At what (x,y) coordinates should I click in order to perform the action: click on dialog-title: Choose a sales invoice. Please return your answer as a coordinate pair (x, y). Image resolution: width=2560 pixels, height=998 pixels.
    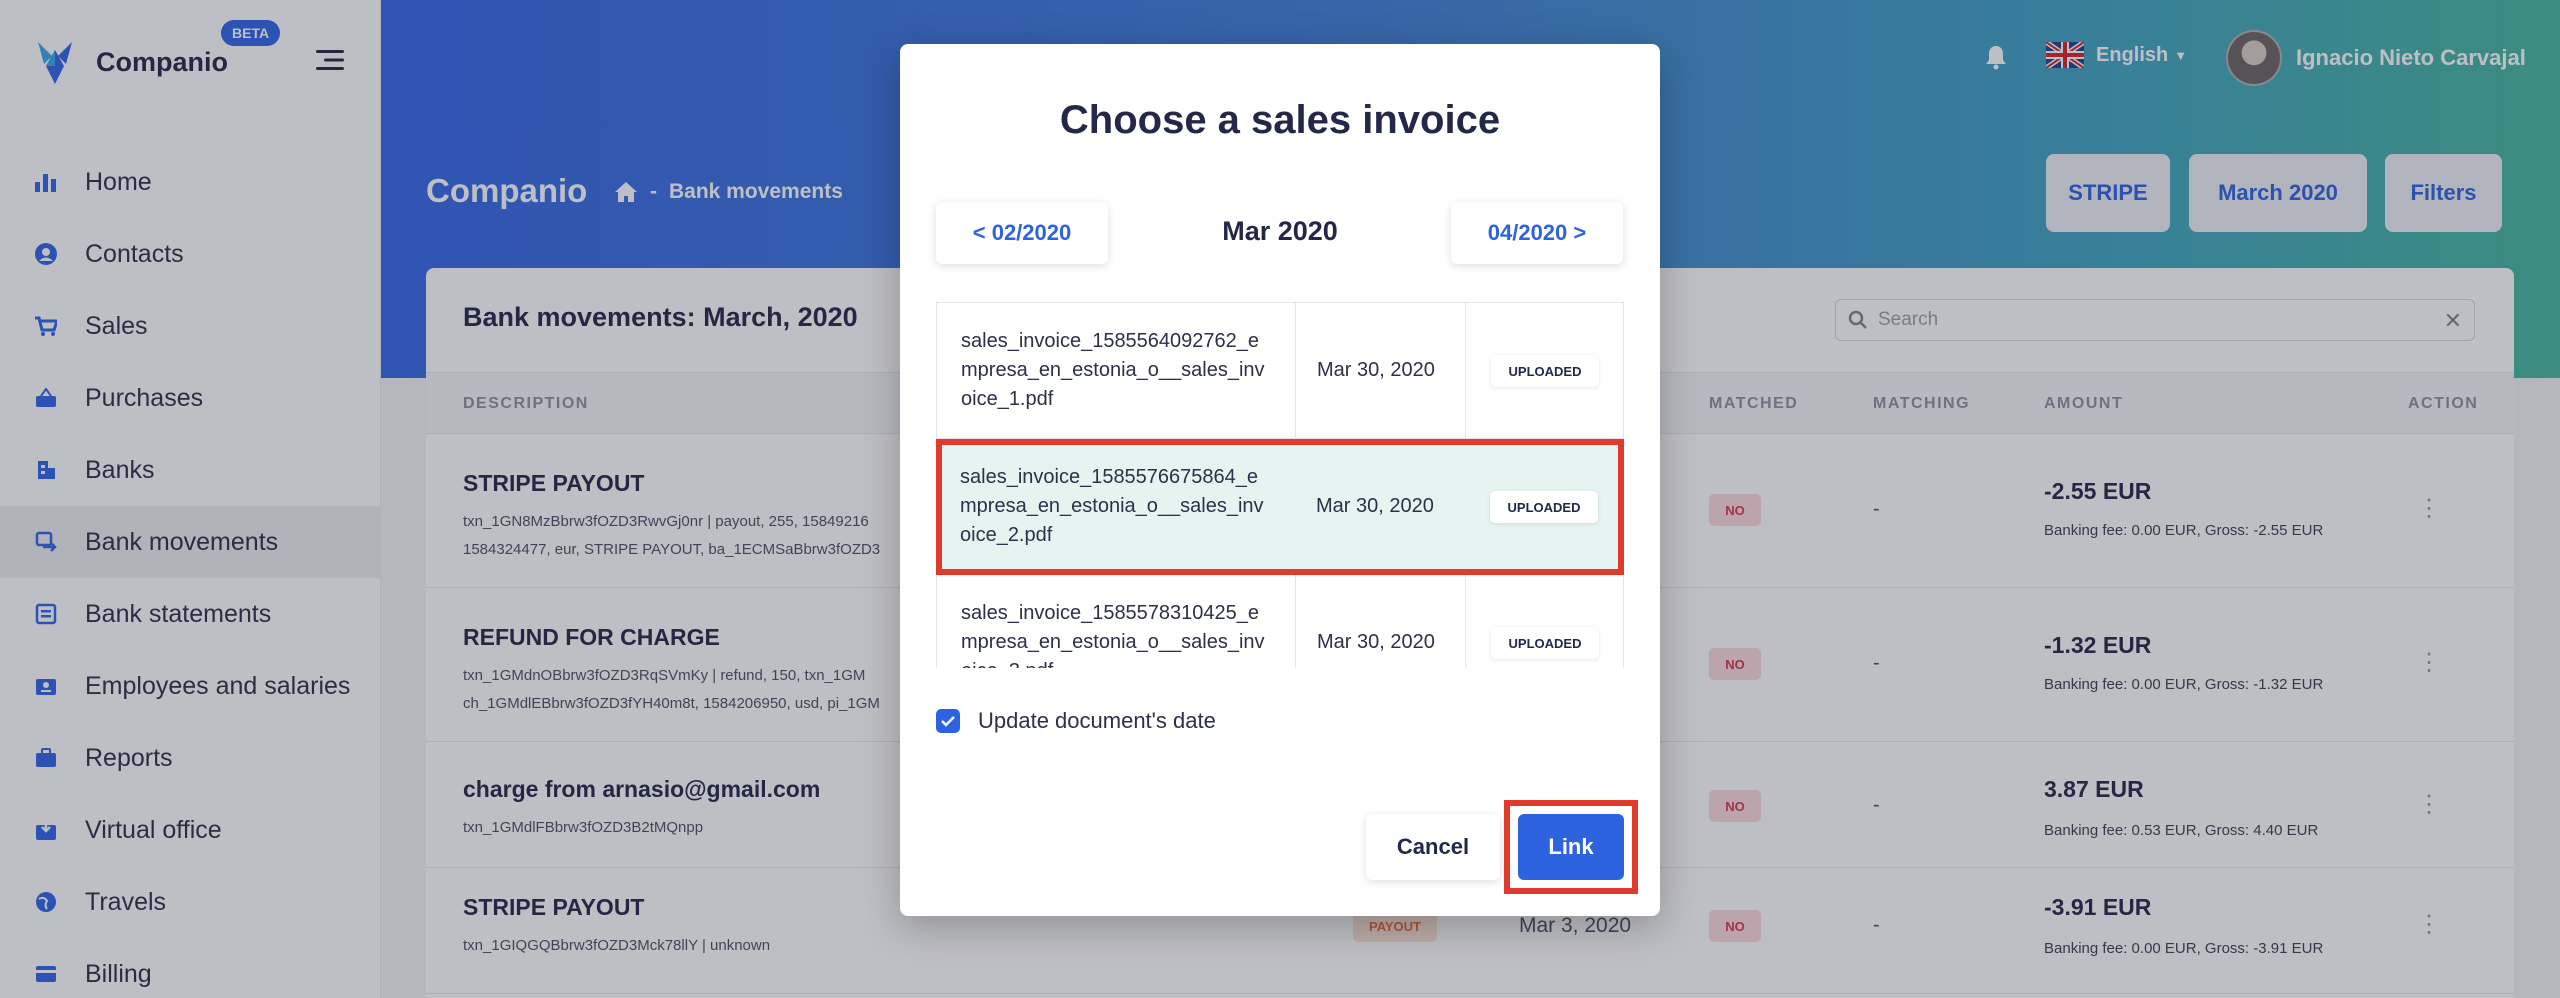
    Looking at the image, I should click on (1280, 120).